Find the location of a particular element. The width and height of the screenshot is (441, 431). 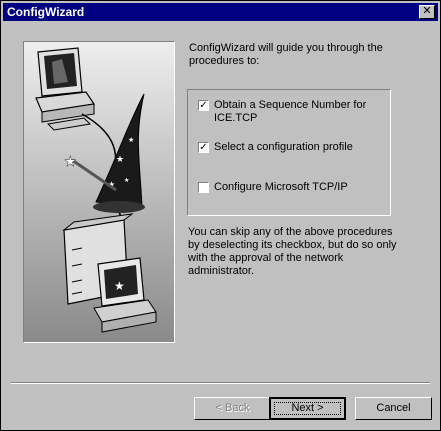

option-label-configuration-profile: Select a configuration profile is located at coordinates (283, 147).